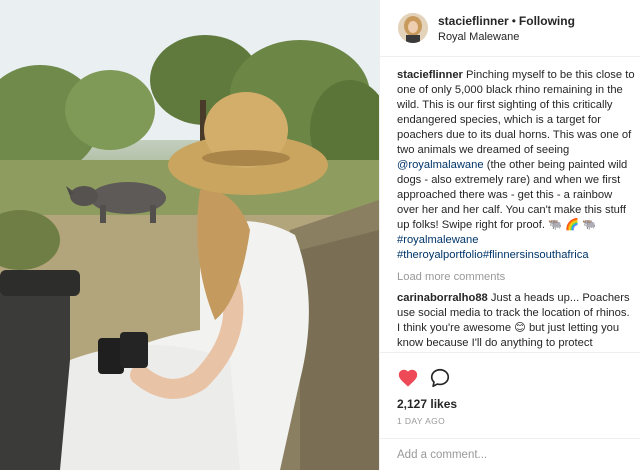 The height and width of the screenshot is (470, 640). Describe the element at coordinates (430, 75) in the screenshot. I see `caption-username-link: stacieflinner` at that location.